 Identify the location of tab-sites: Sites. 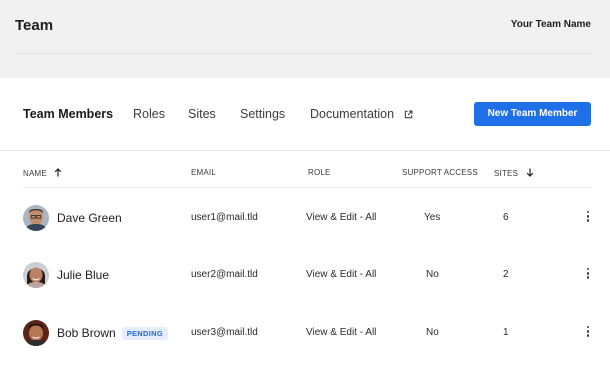
(202, 114).